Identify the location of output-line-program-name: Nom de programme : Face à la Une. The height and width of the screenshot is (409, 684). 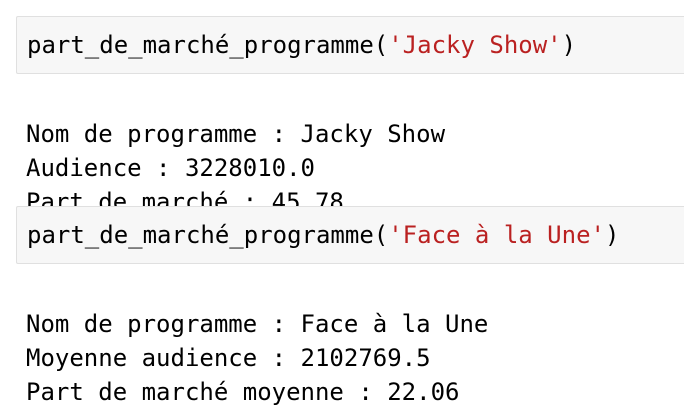
(257, 324).